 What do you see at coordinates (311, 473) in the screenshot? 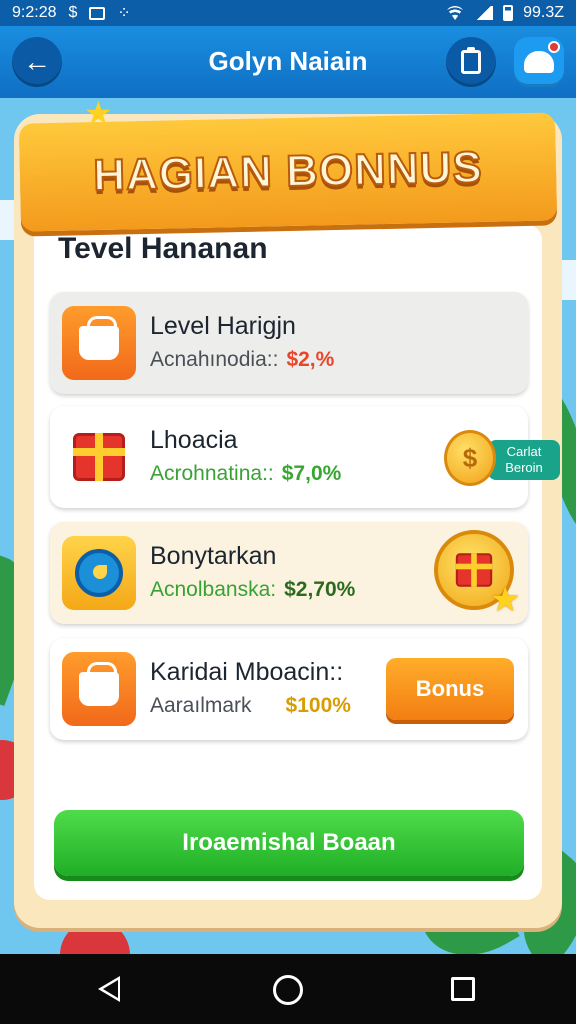
I see `reward-value: $7,0%` at bounding box center [311, 473].